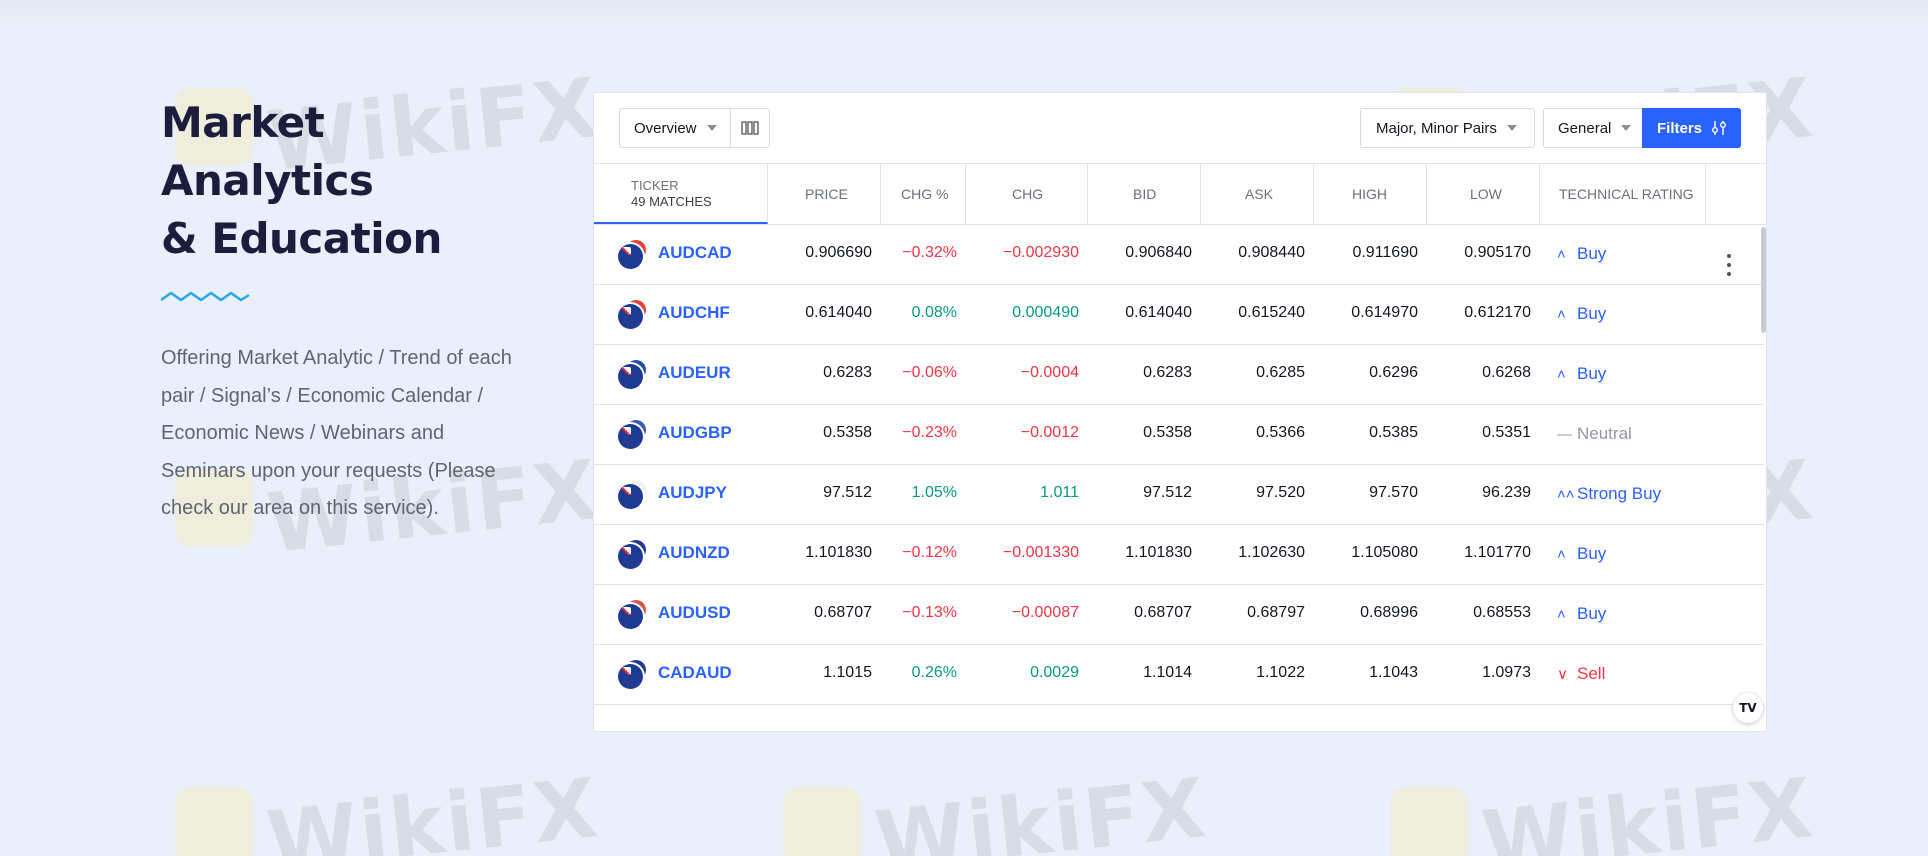 This screenshot has width=1928, height=856. I want to click on rating-label: Strong Buy, so click(1619, 493).